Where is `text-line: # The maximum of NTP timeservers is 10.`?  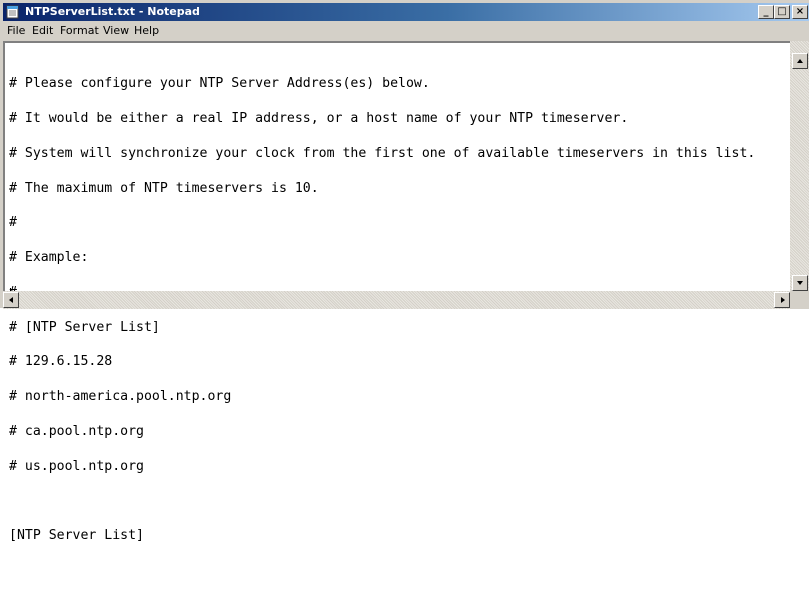
text-line: # The maximum of NTP timeservers is 10. is located at coordinates (164, 188).